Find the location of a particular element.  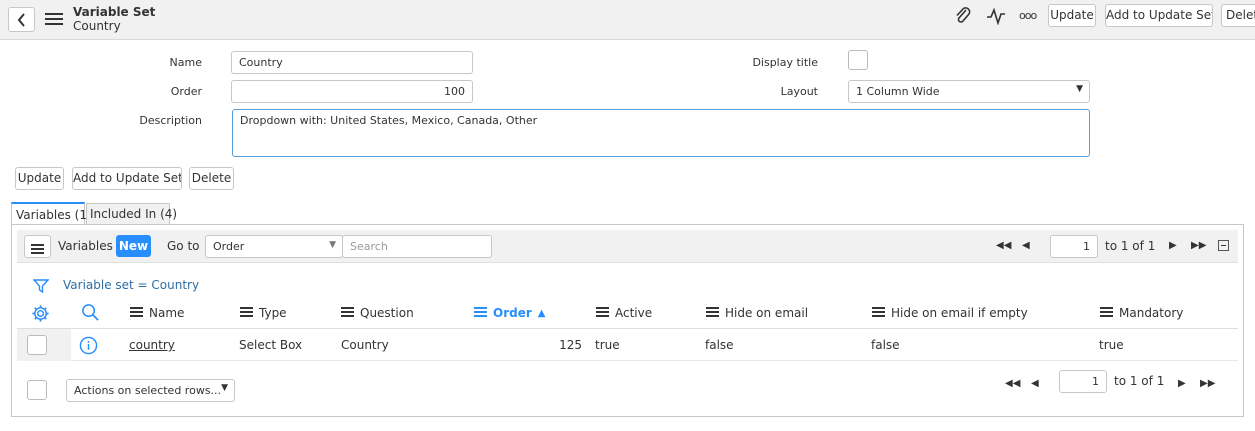

delete-button: Delete is located at coordinates (211, 178).